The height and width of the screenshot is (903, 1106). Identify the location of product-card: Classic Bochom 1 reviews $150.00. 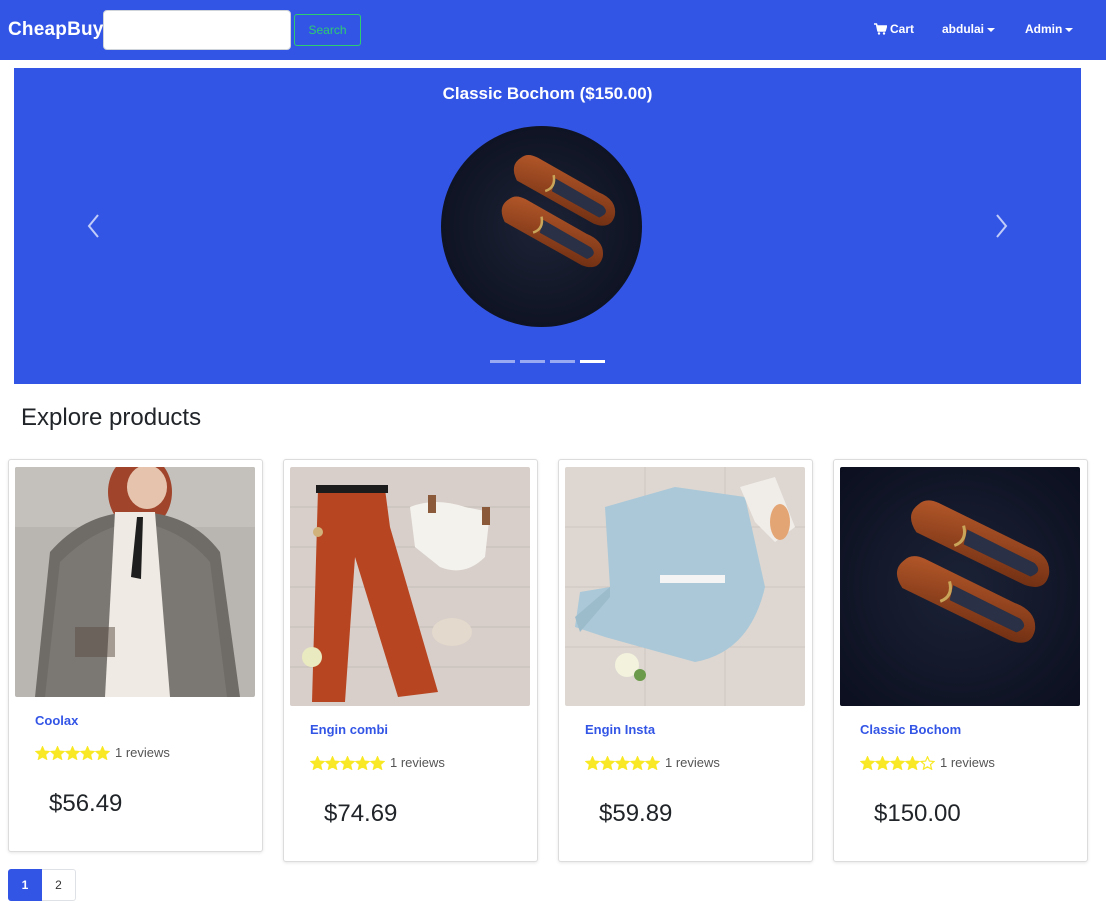
(960, 660).